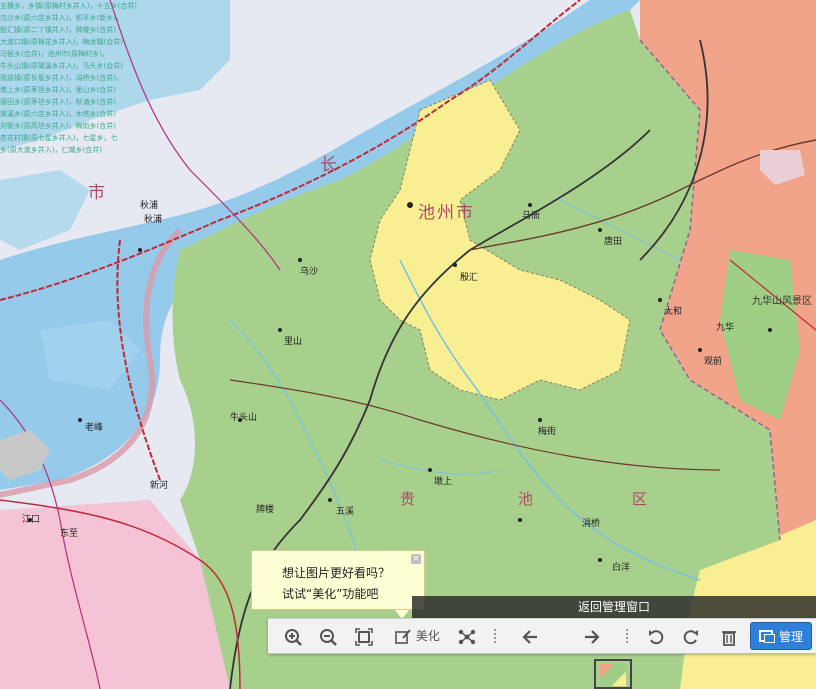 The image size is (816, 689). I want to click on district-title-char-3: 区, so click(640, 499).